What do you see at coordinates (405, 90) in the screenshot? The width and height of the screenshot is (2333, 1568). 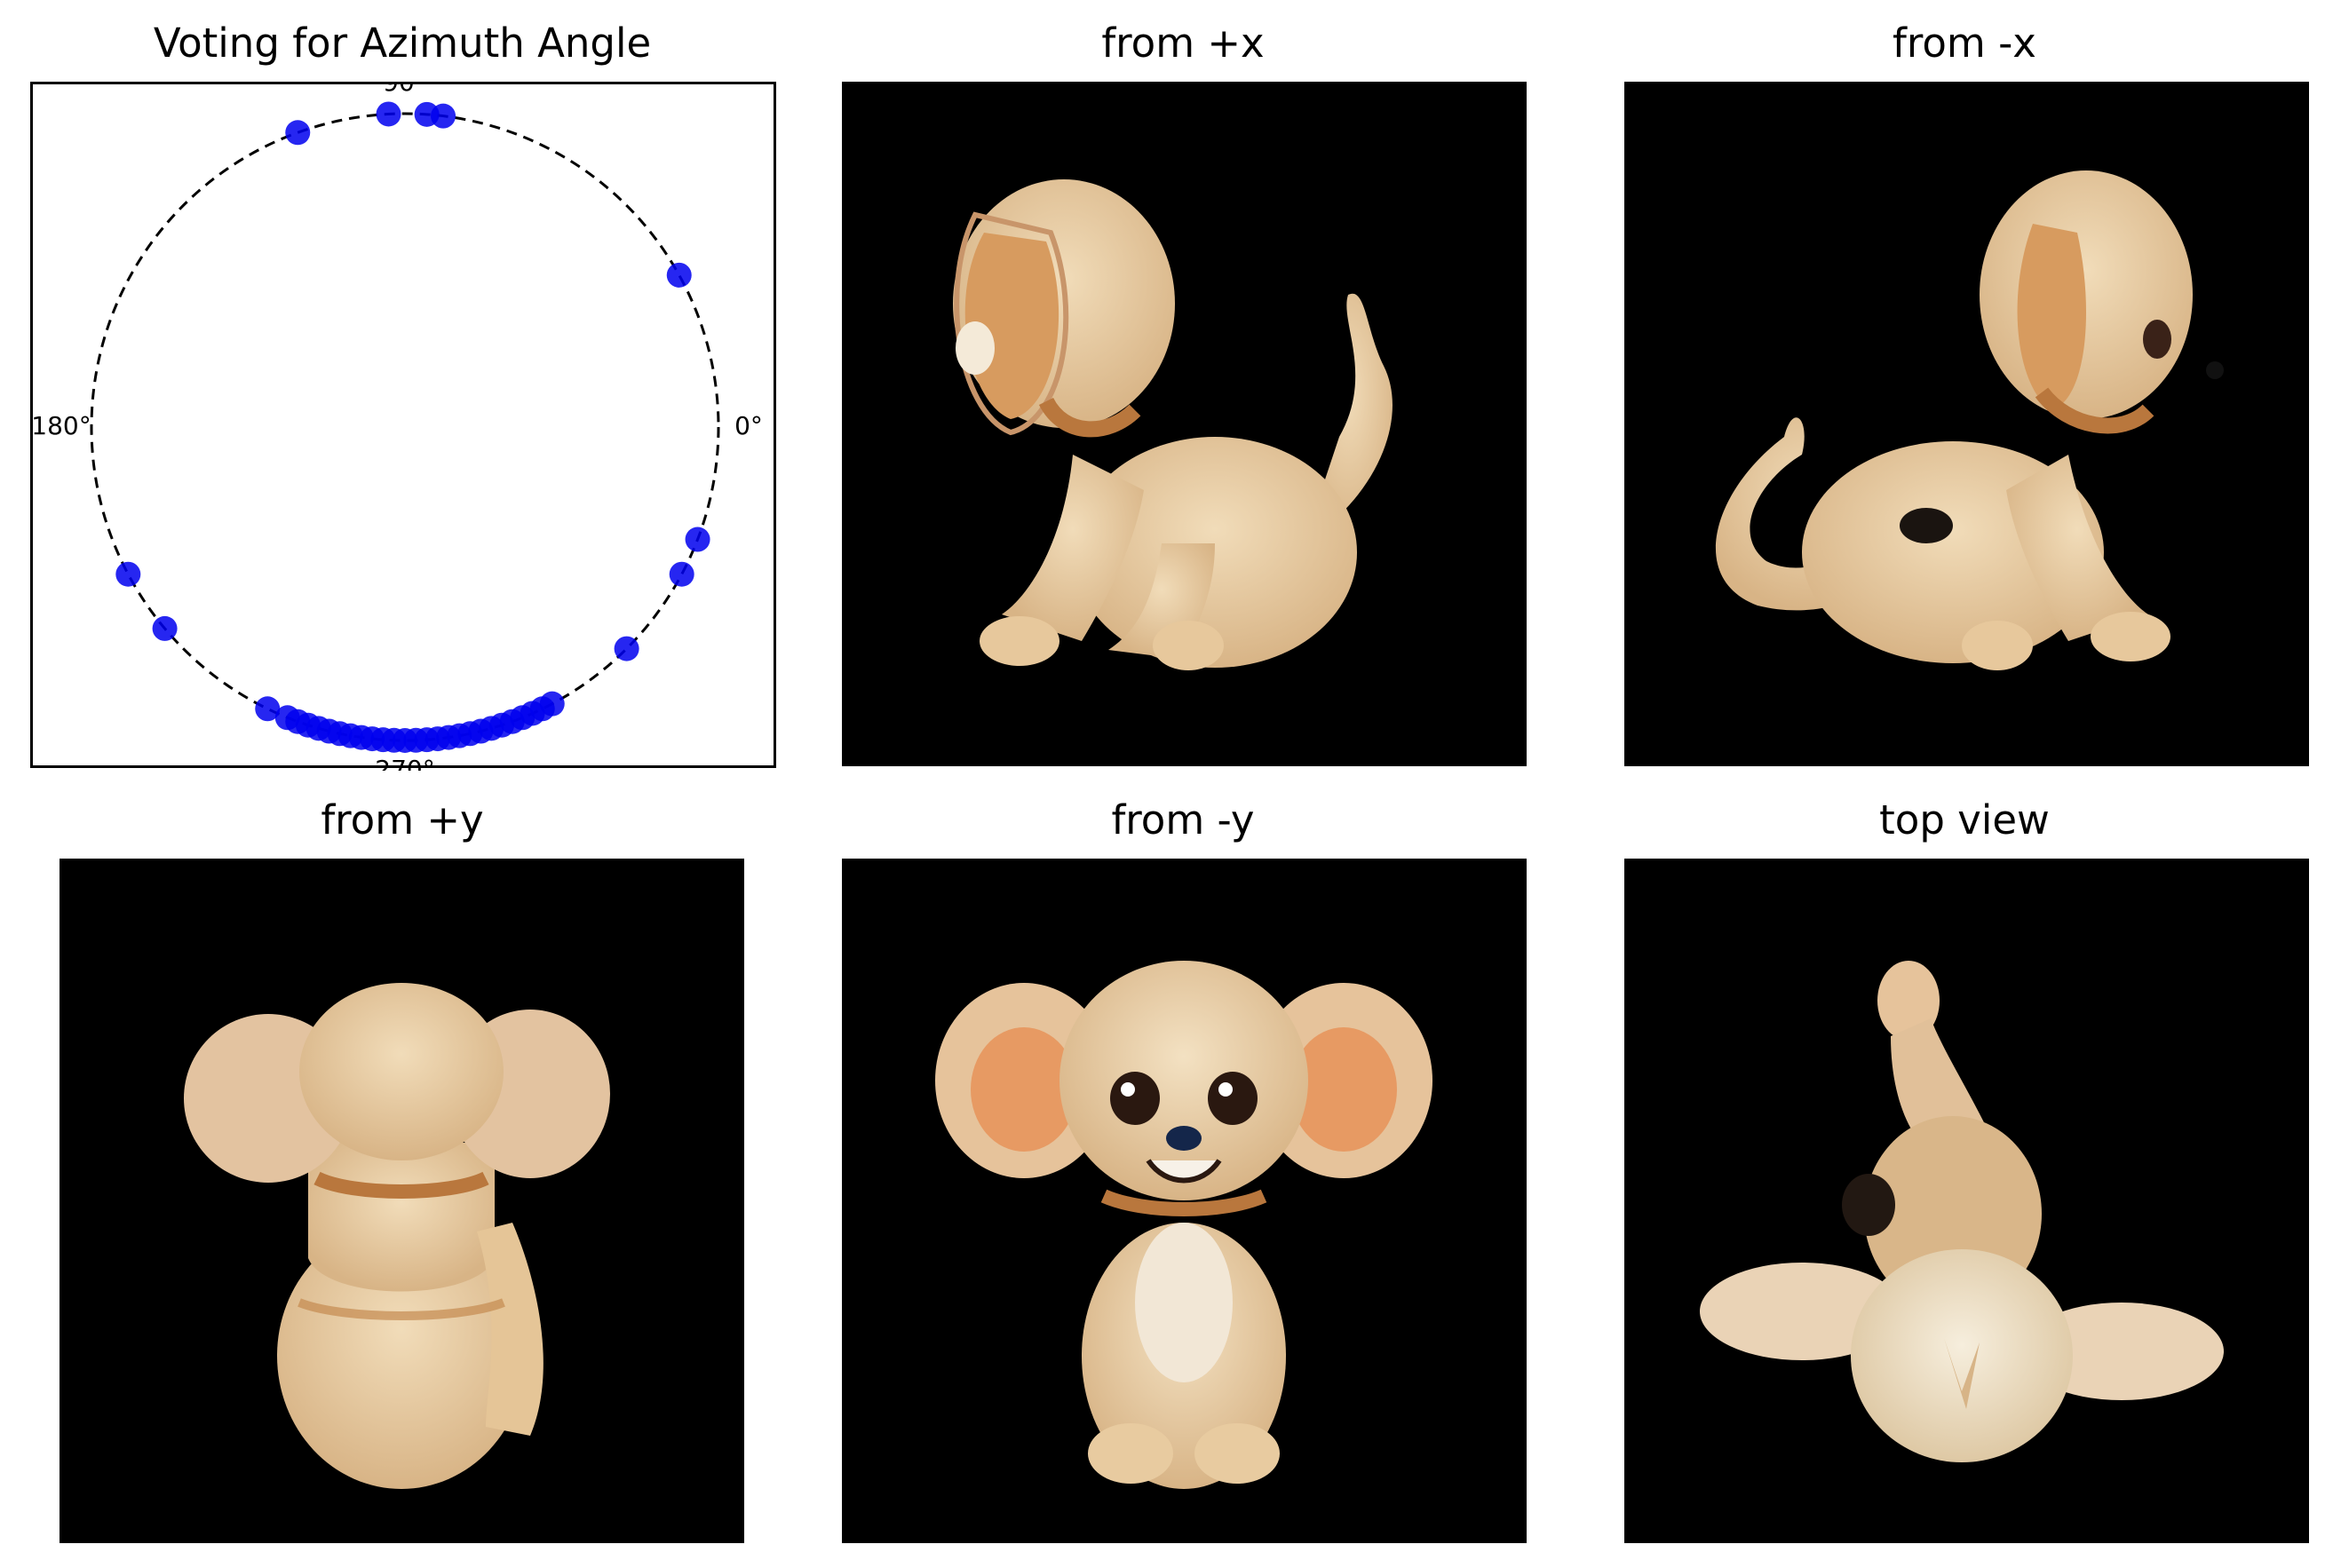 I see `angle-tick-label: 90°` at bounding box center [405, 90].